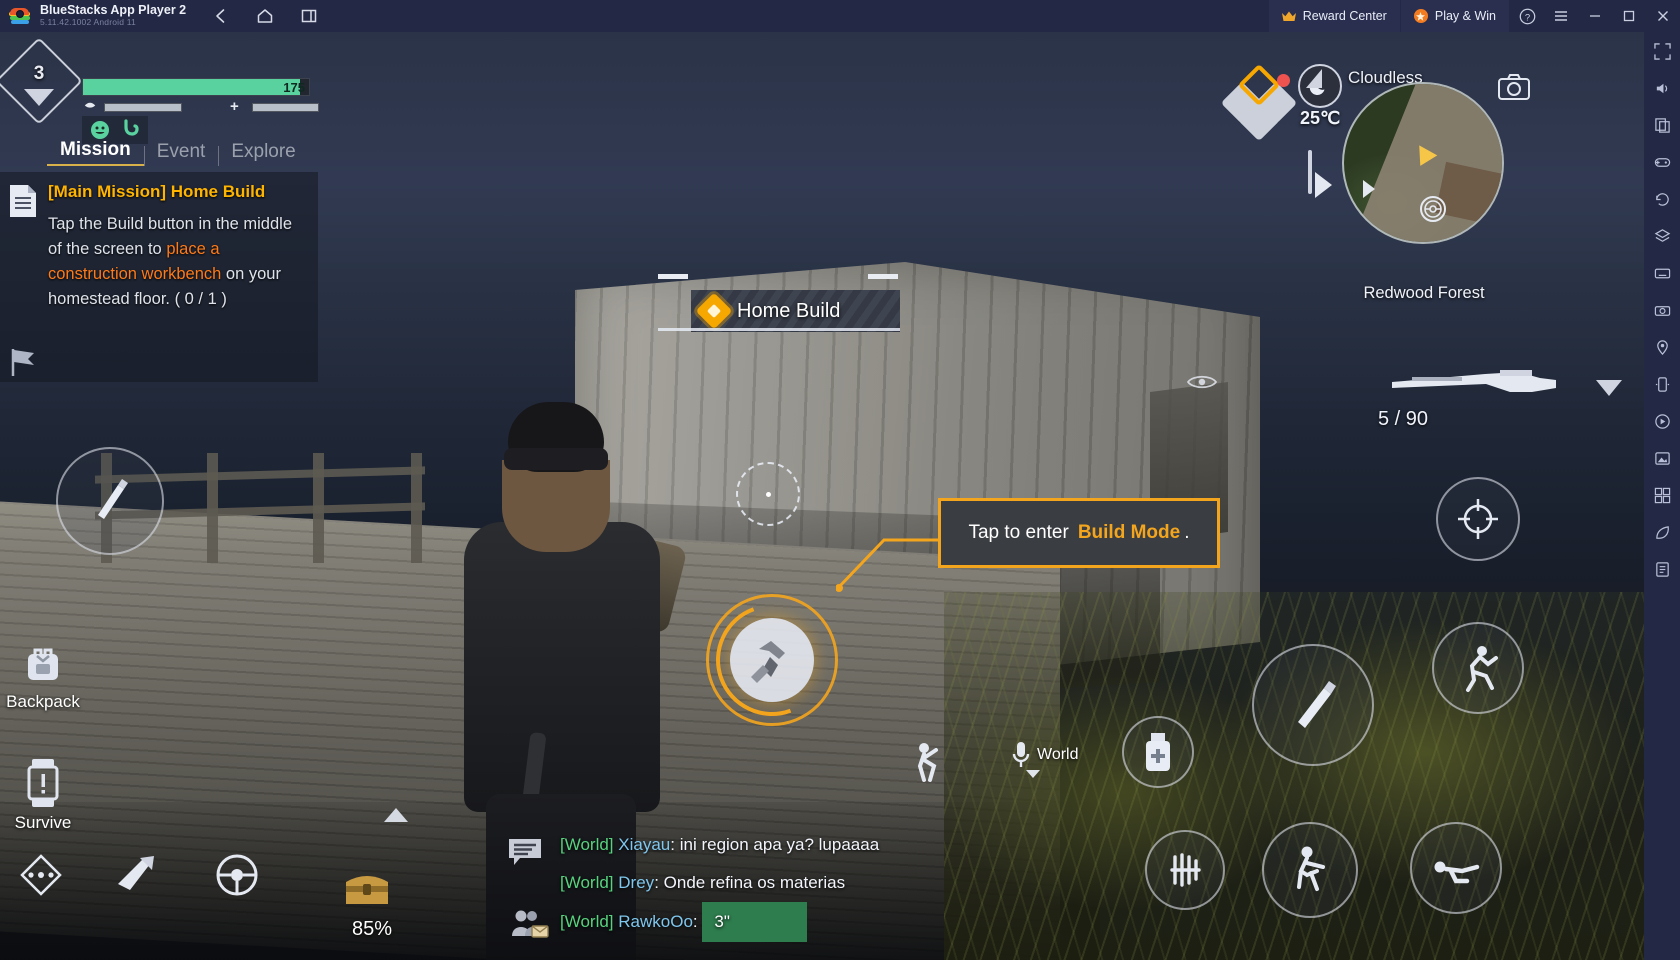  What do you see at coordinates (1475, 384) in the screenshot?
I see `shotgun-icon` at bounding box center [1475, 384].